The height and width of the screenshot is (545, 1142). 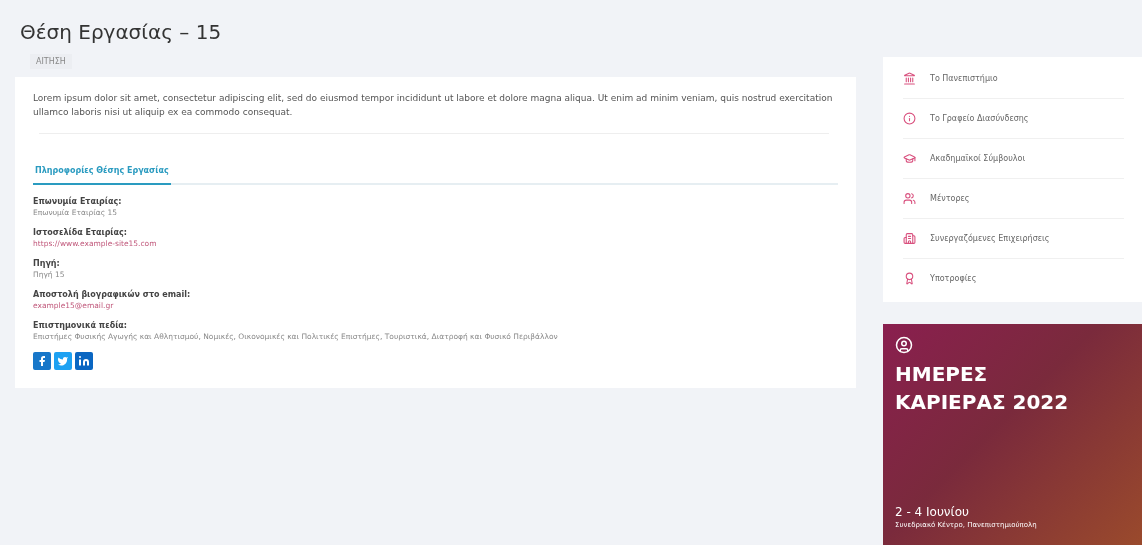 I want to click on breadcrumb: ΑΙΤΗΣΗ, so click(x=51, y=61).